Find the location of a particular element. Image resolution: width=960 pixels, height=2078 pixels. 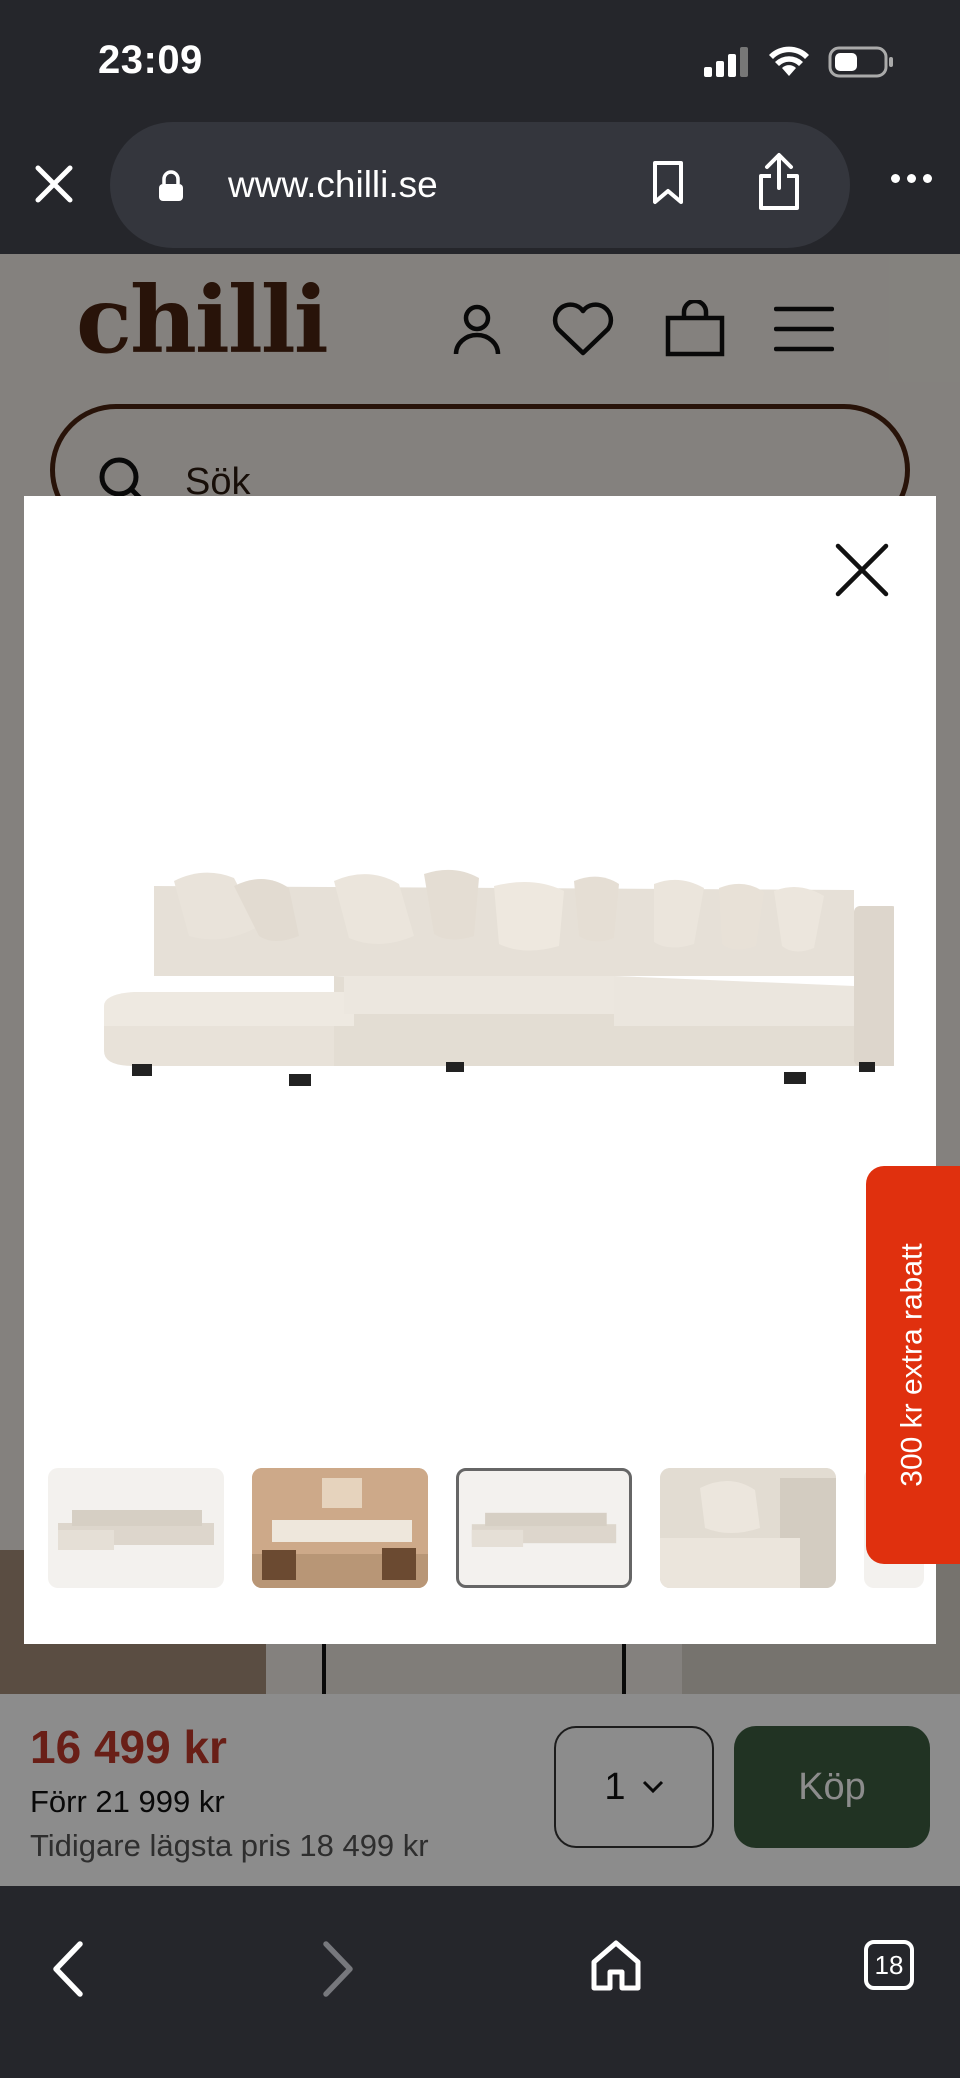

bookmark-icon is located at coordinates (668, 183).